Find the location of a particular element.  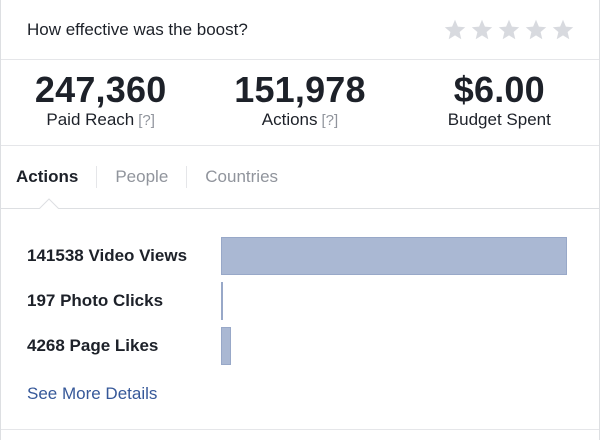

metric-budget-spent: $6.00 Budget Spent is located at coordinates (499, 102).